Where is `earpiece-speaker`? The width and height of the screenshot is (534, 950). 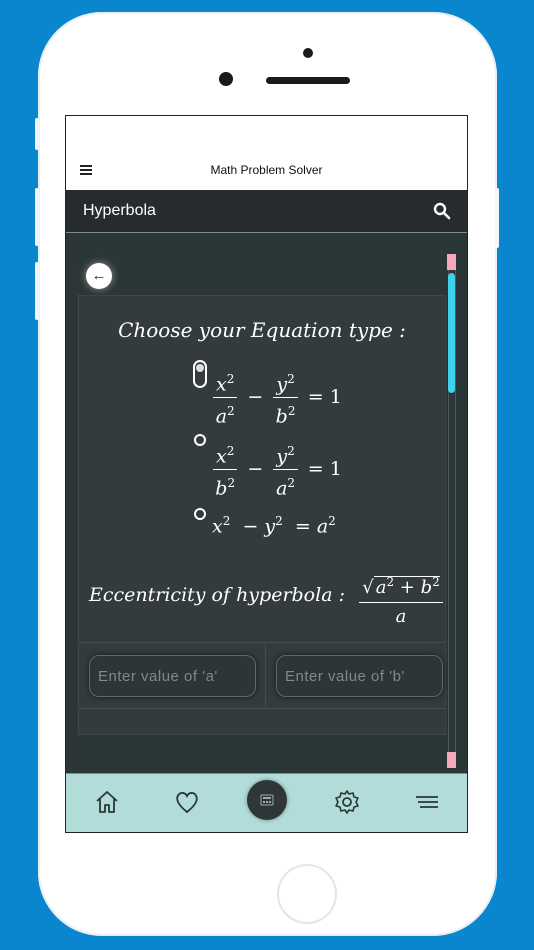
earpiece-speaker is located at coordinates (308, 80).